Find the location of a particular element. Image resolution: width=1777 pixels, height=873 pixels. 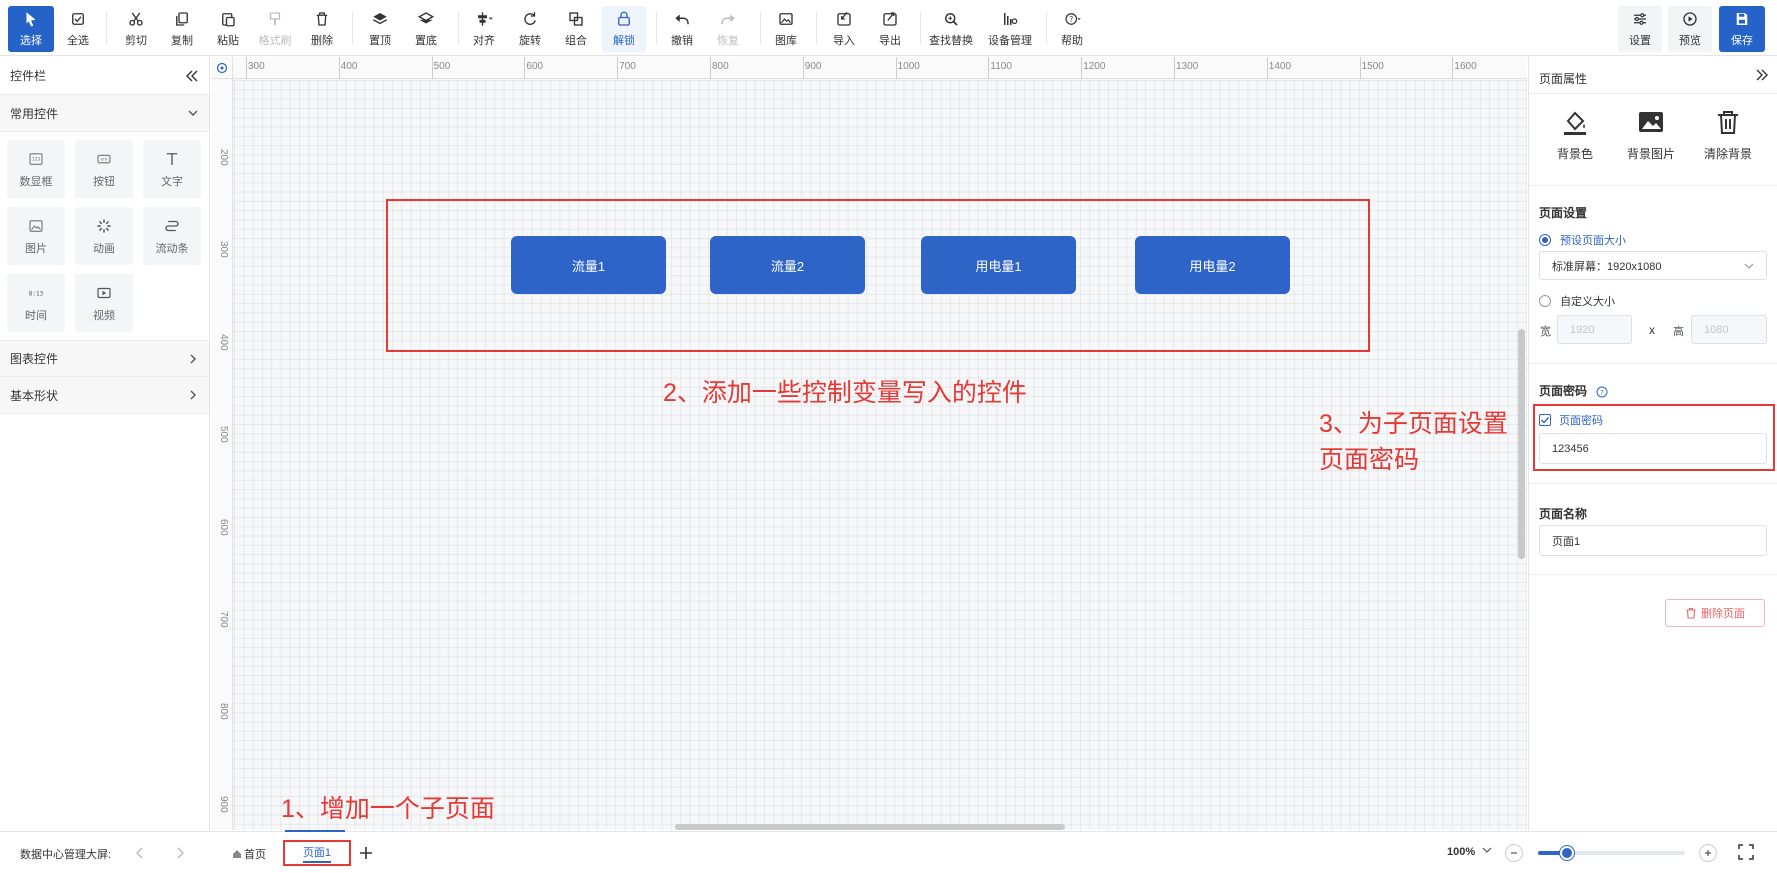

send-bottom-button: 置底 is located at coordinates (426, 29).